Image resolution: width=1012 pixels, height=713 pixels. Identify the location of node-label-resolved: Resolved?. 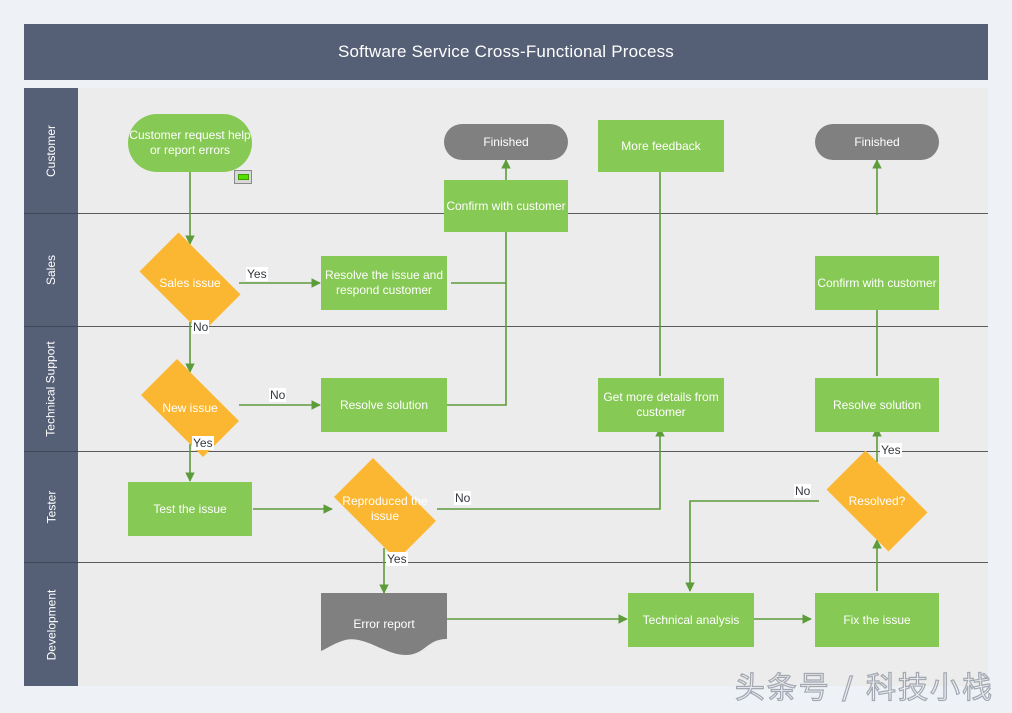
(877, 500).